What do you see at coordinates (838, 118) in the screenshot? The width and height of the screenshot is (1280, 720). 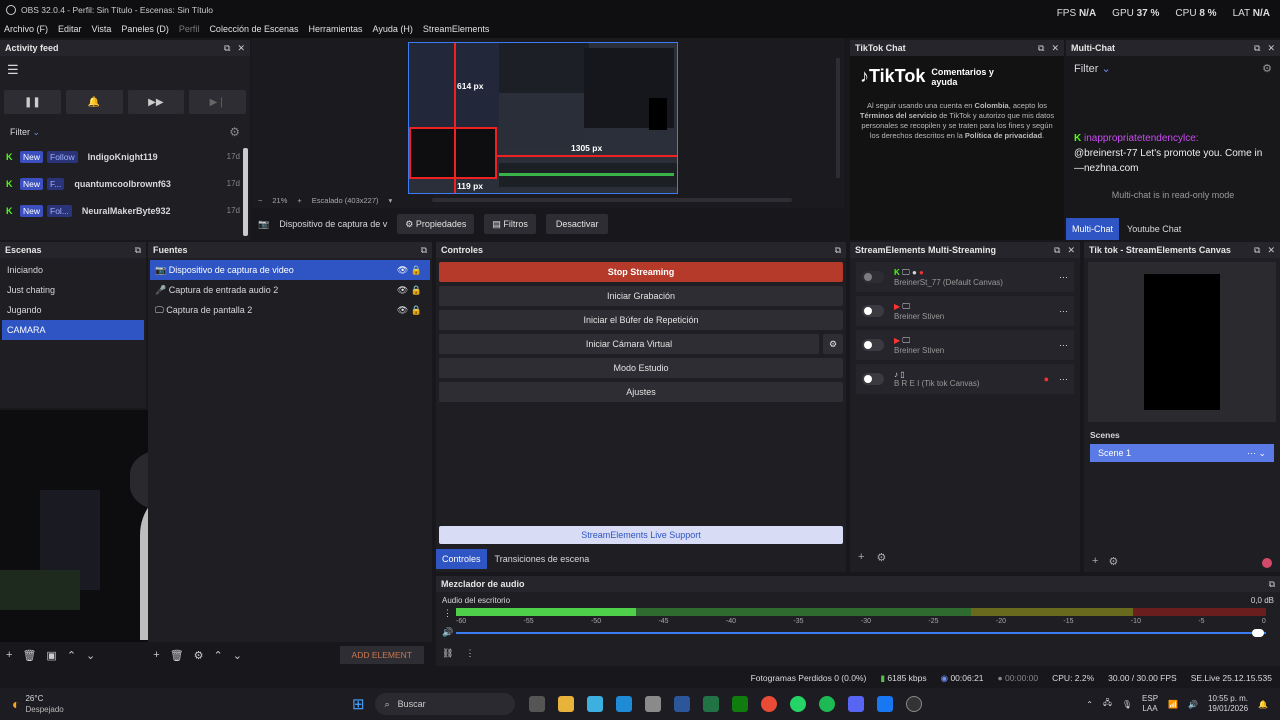 I see `preview-vscrollbar` at bounding box center [838, 118].